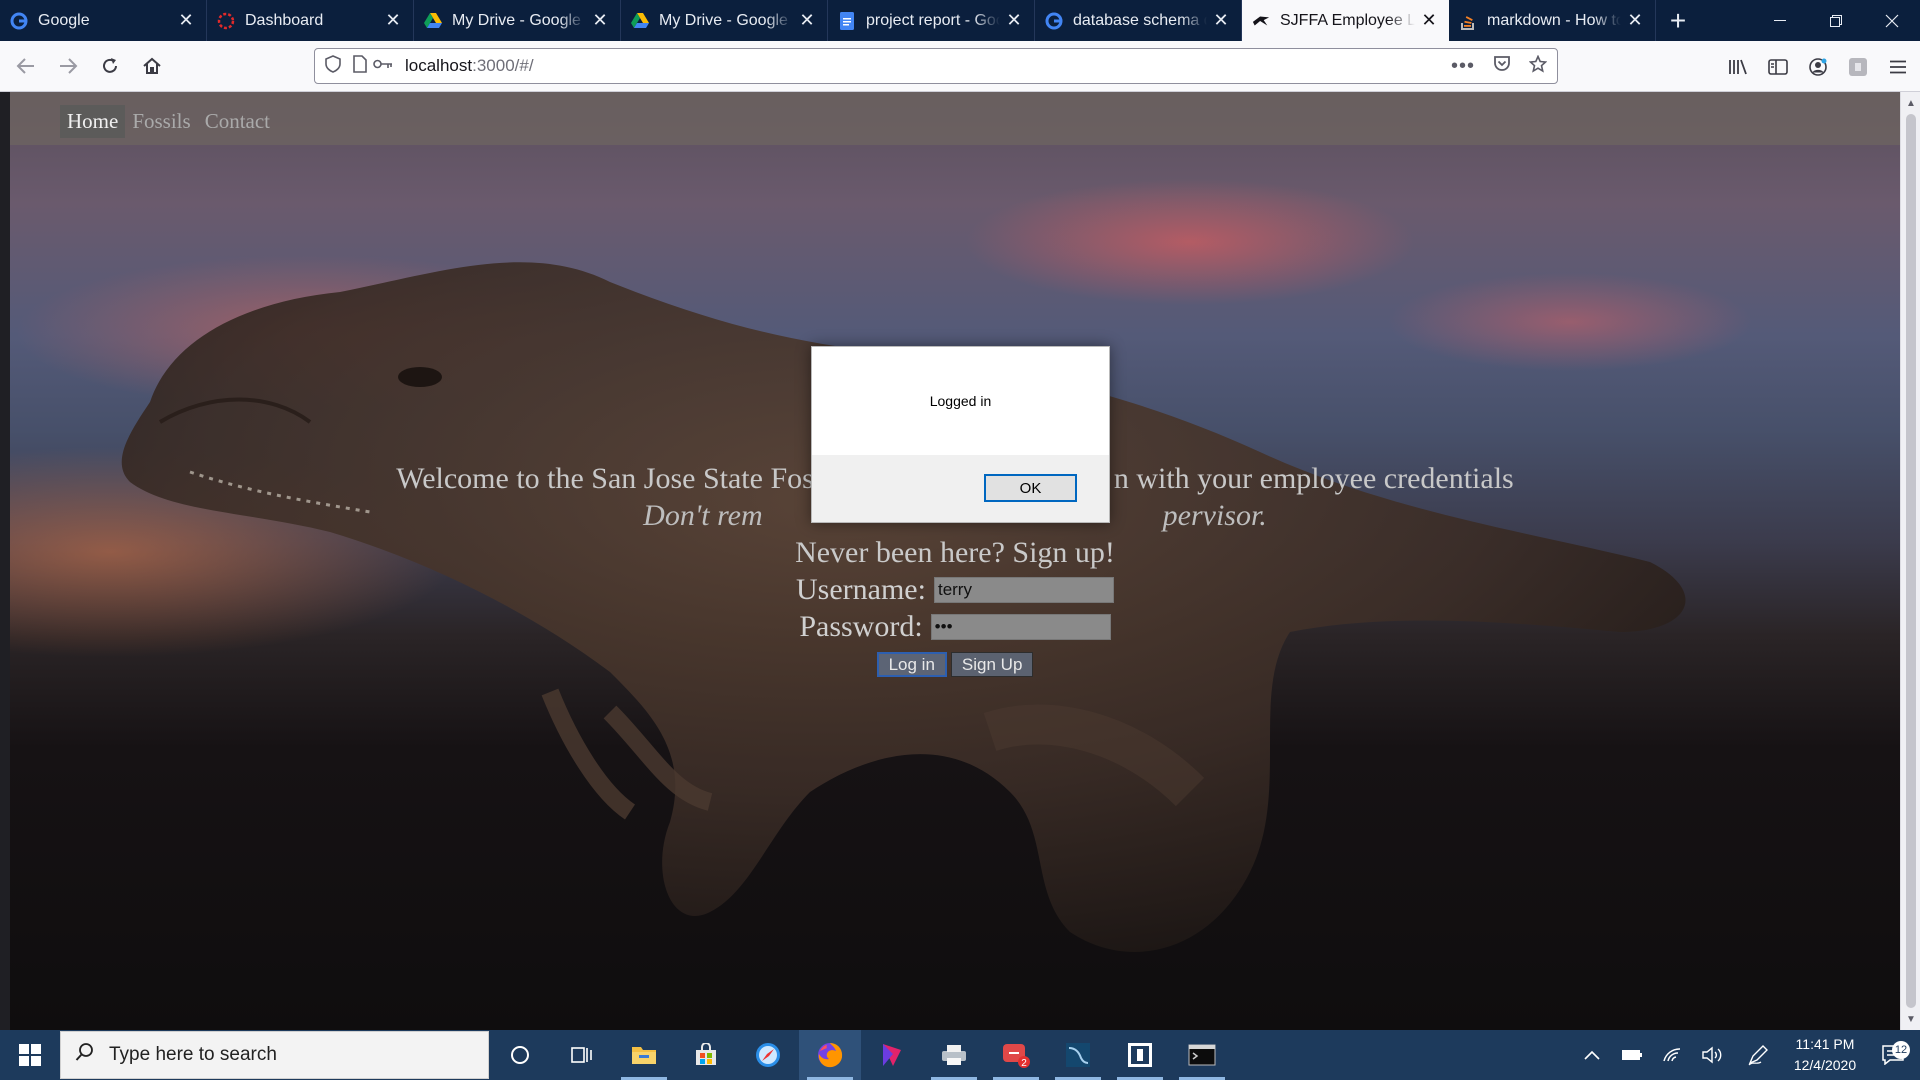  What do you see at coordinates (1892, 20) in the screenshot?
I see `close-window-icon` at bounding box center [1892, 20].